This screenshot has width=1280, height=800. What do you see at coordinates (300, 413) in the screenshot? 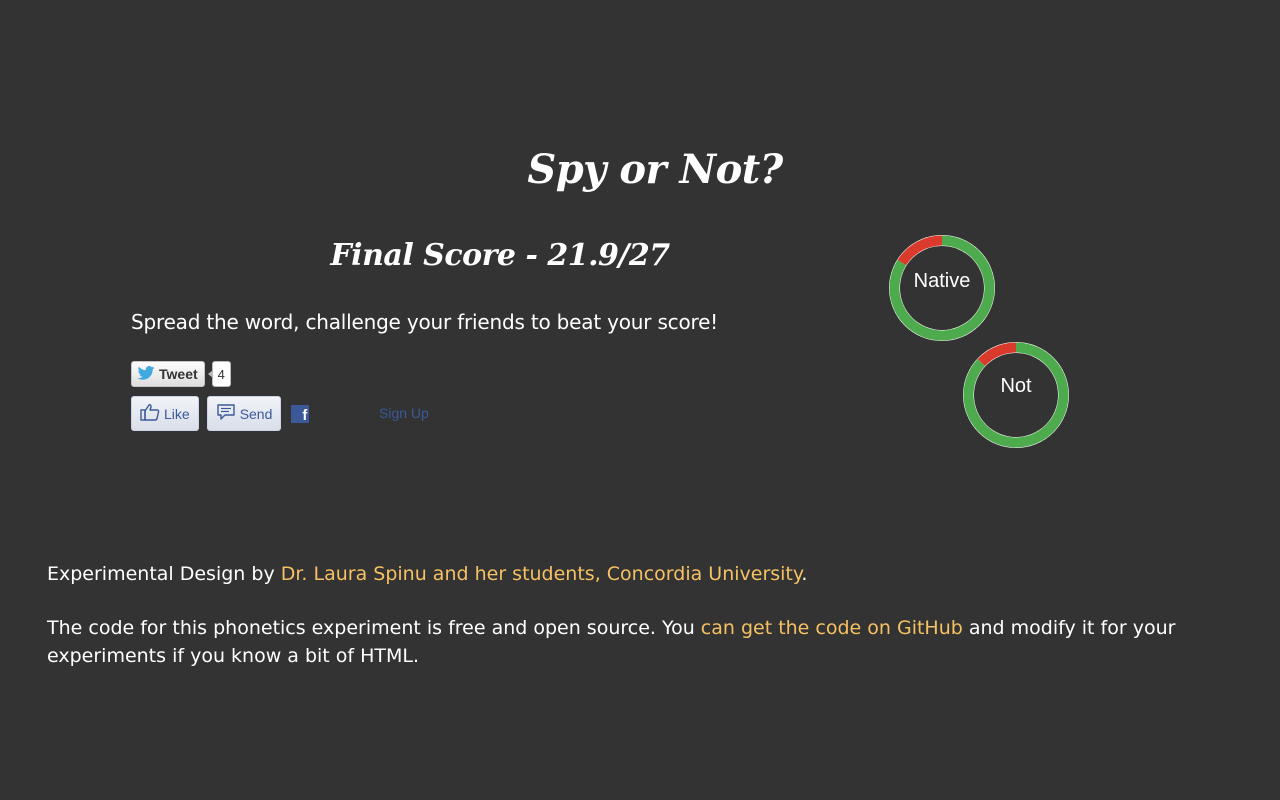
I see `facebook-icon: f` at bounding box center [300, 413].